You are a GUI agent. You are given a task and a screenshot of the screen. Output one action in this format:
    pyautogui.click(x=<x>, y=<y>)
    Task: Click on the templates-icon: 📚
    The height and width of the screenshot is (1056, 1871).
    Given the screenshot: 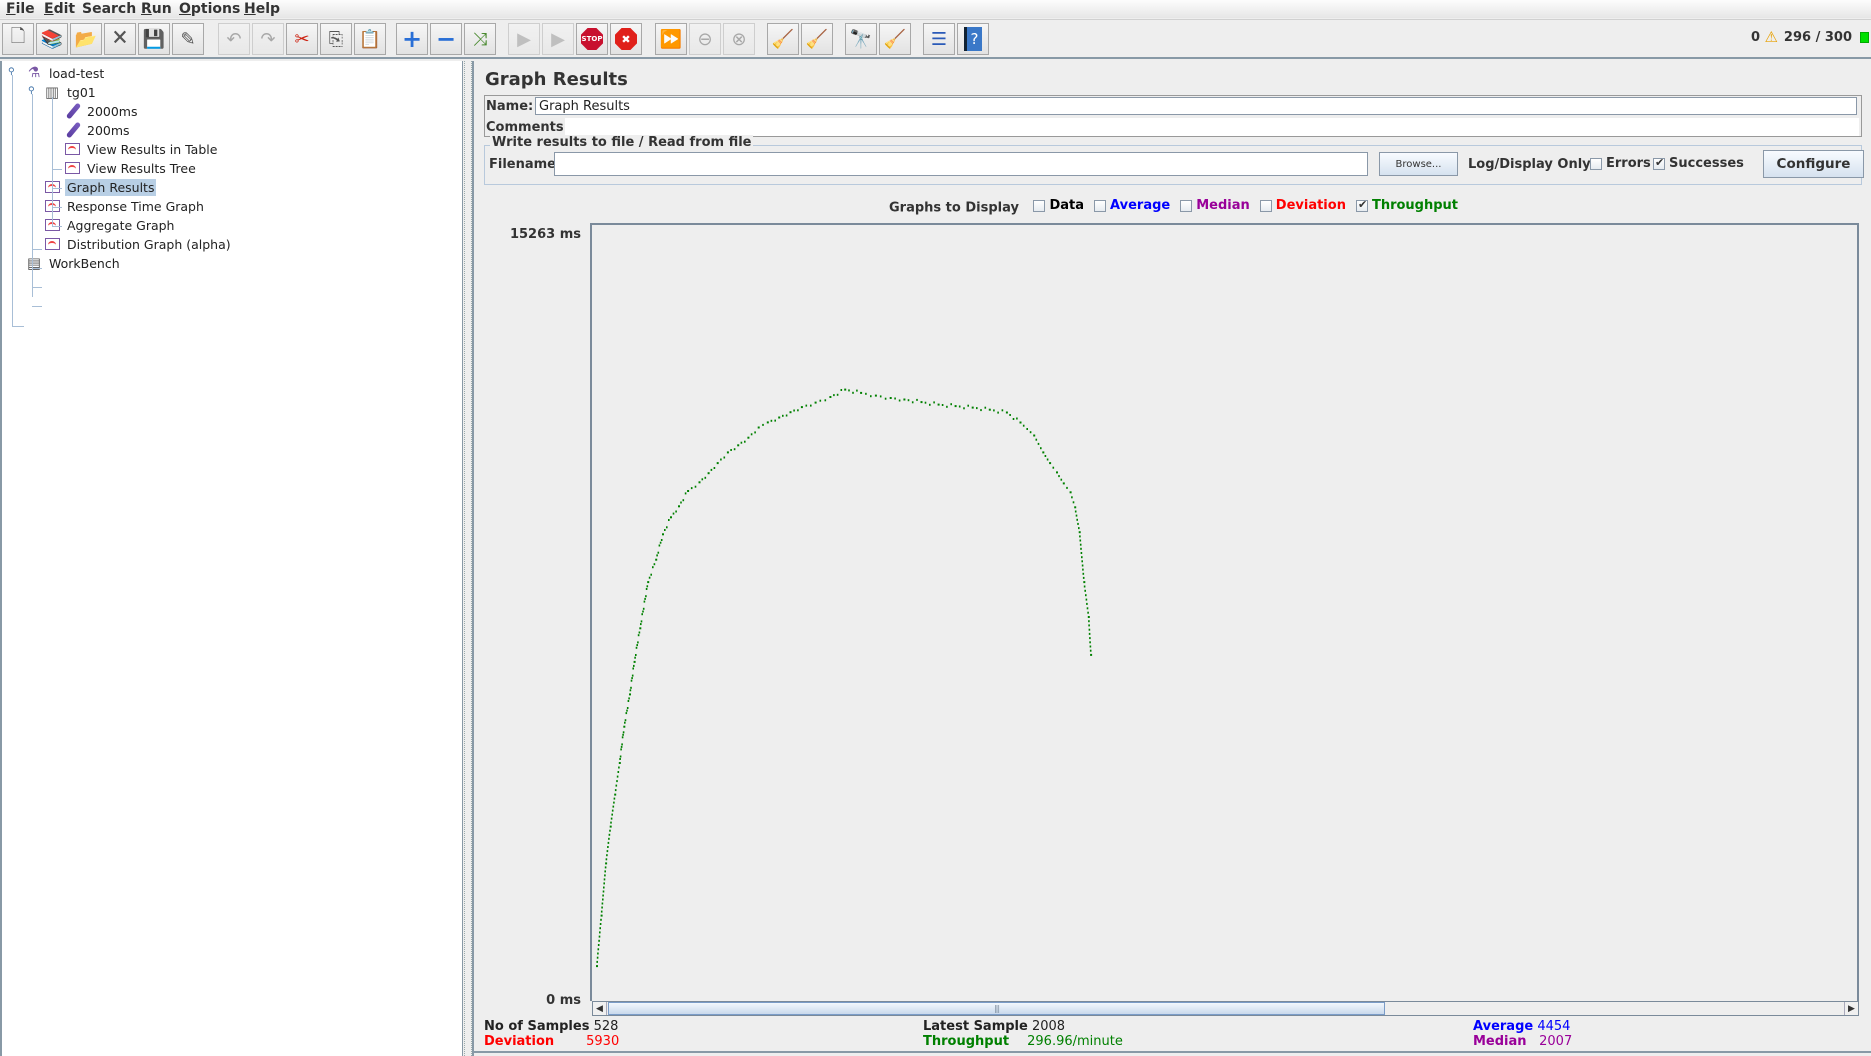 What is the action you would take?
    pyautogui.click(x=52, y=39)
    